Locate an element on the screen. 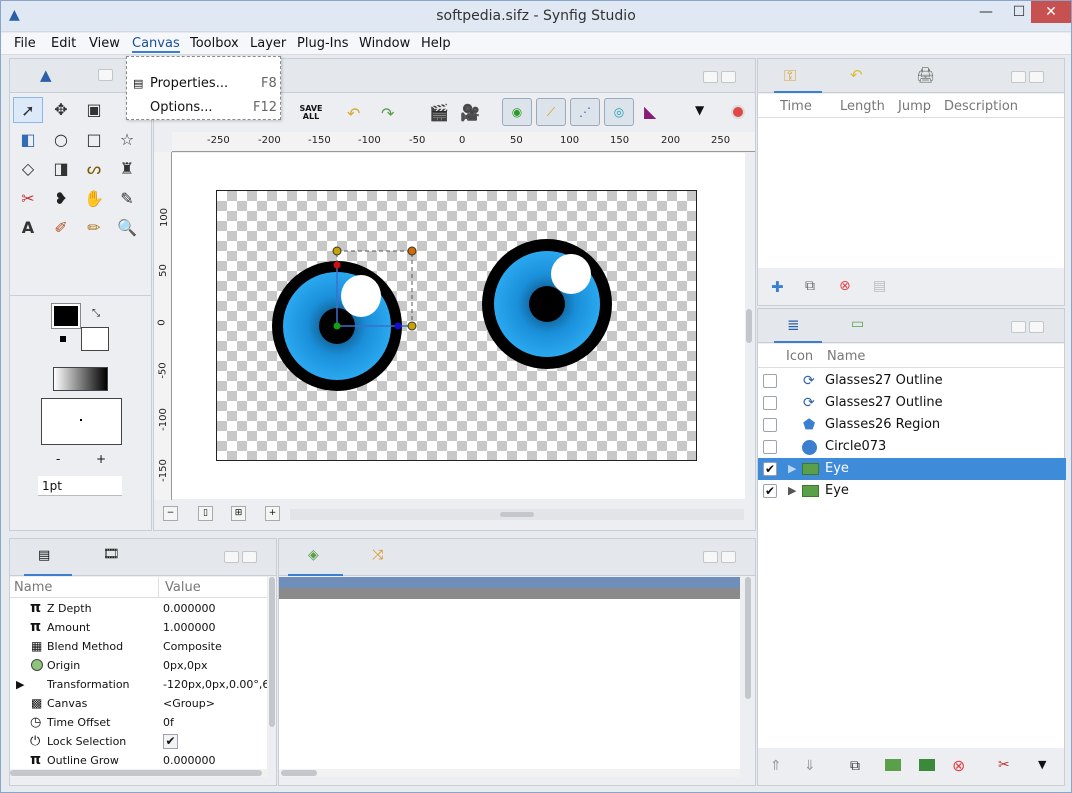  layer-row: ✔ ▶ Eye is located at coordinates (912, 491).